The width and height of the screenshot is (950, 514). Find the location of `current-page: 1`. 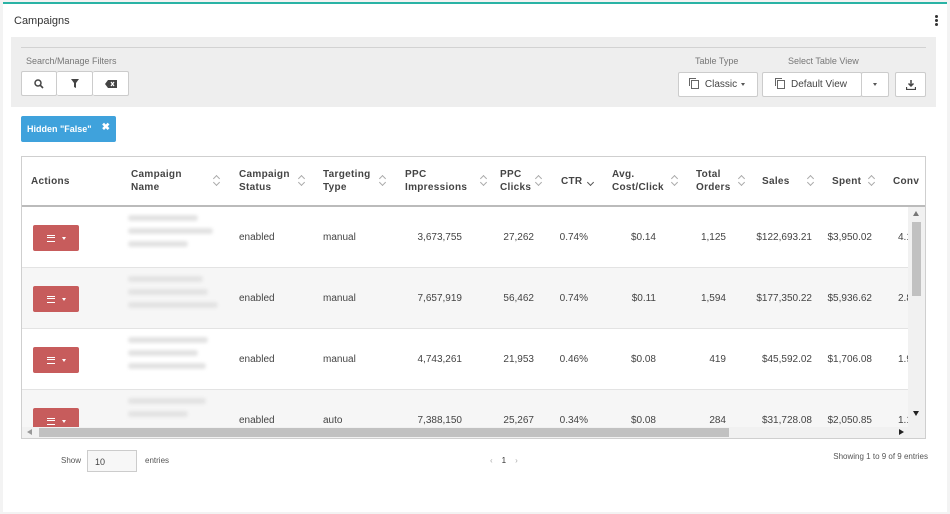

current-page: 1 is located at coordinates (504, 460).